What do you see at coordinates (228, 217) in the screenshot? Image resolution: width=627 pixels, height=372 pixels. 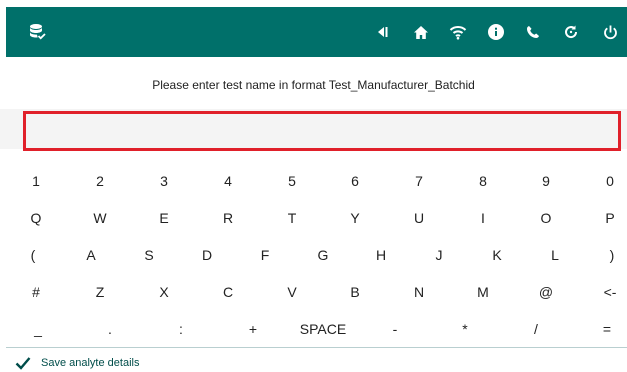 I see `key-r: R` at bounding box center [228, 217].